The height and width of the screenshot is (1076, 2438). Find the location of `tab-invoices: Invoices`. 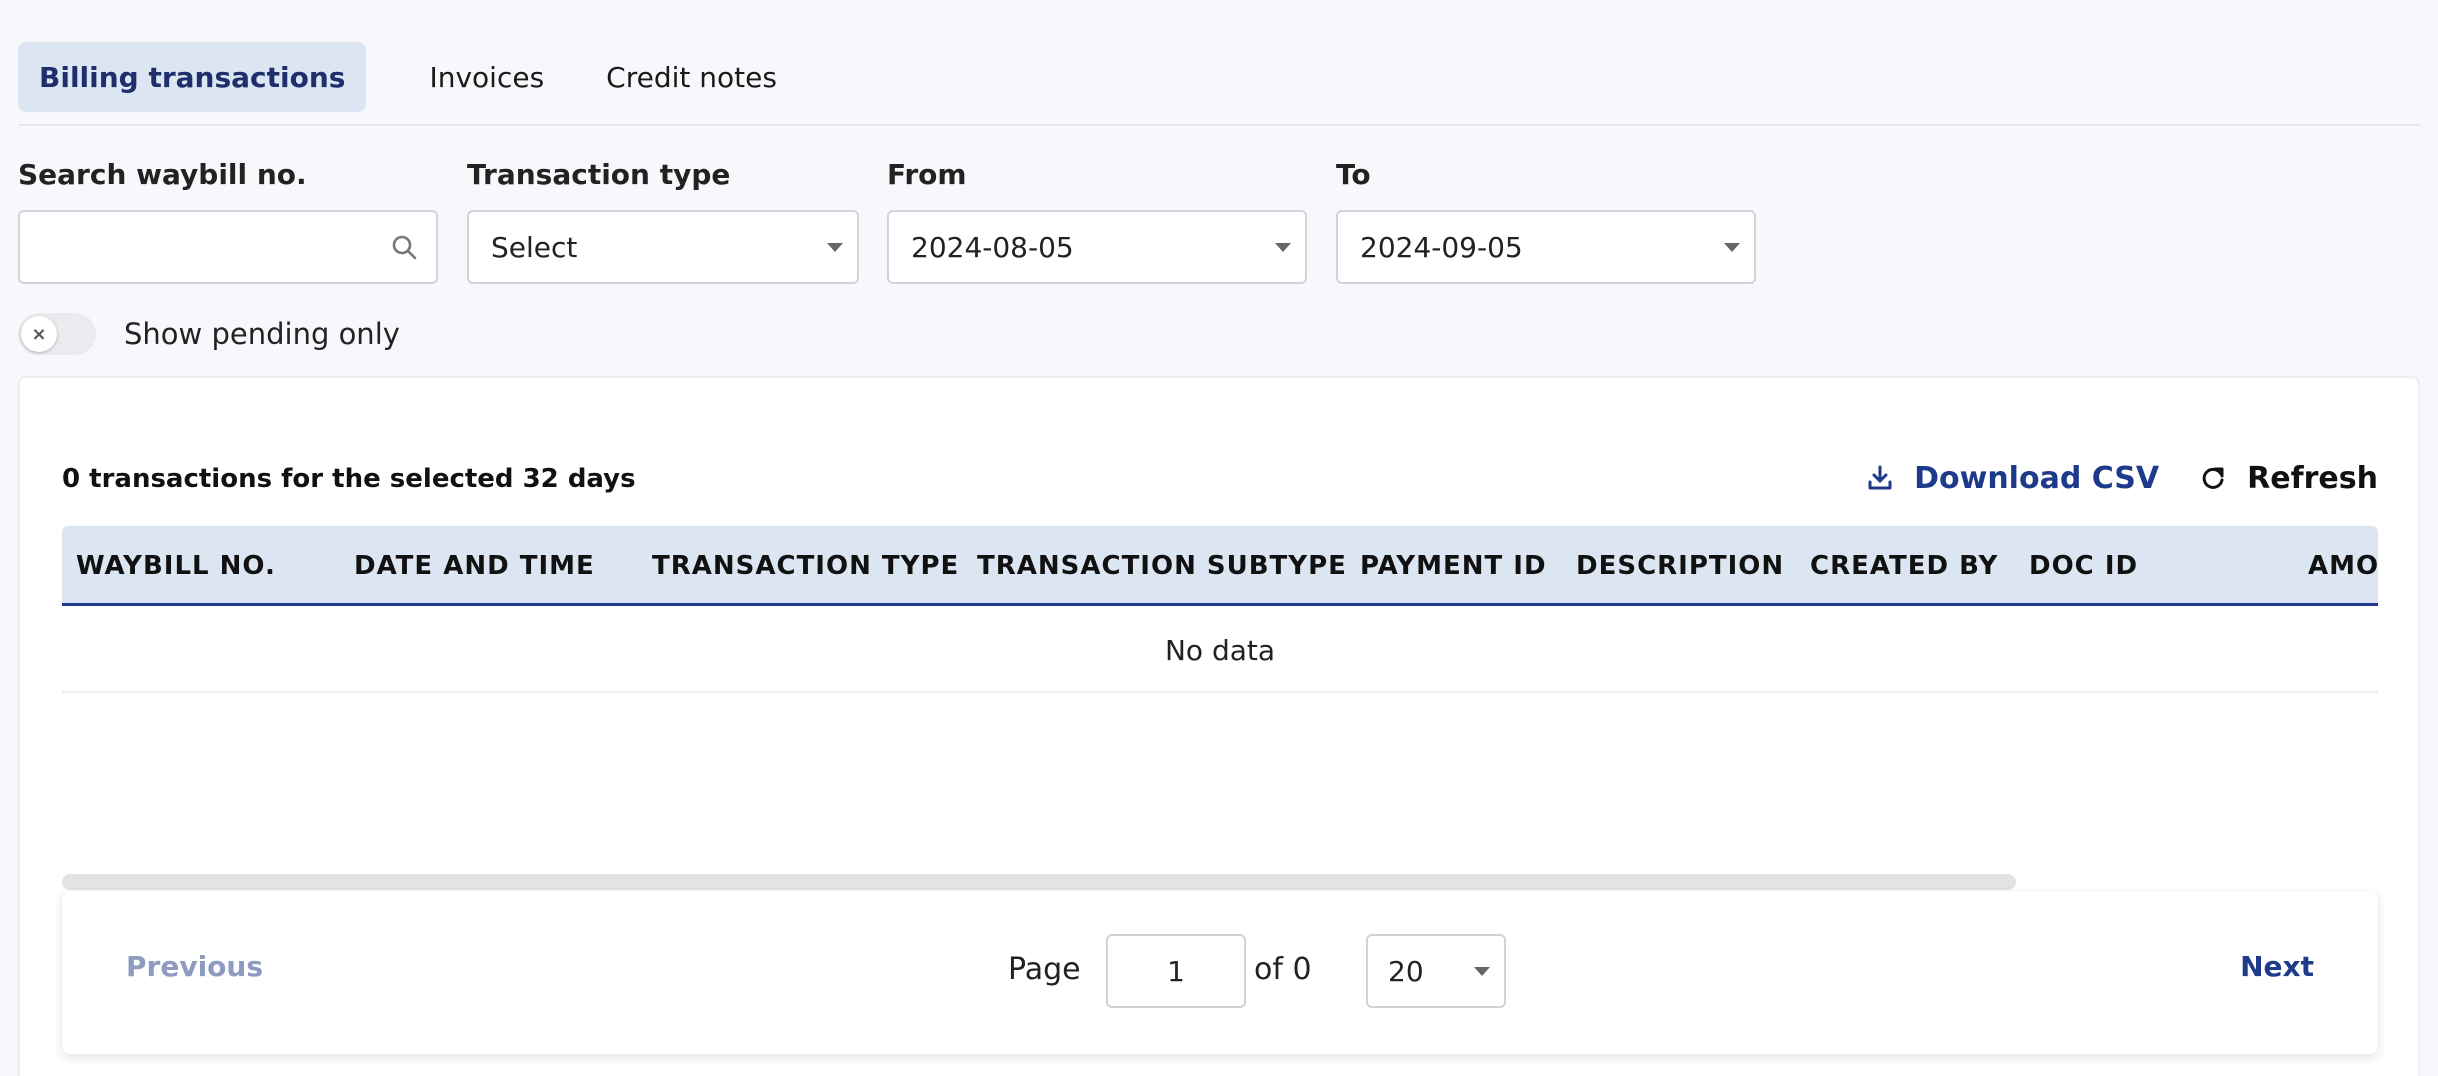

tab-invoices: Invoices is located at coordinates (486, 77).